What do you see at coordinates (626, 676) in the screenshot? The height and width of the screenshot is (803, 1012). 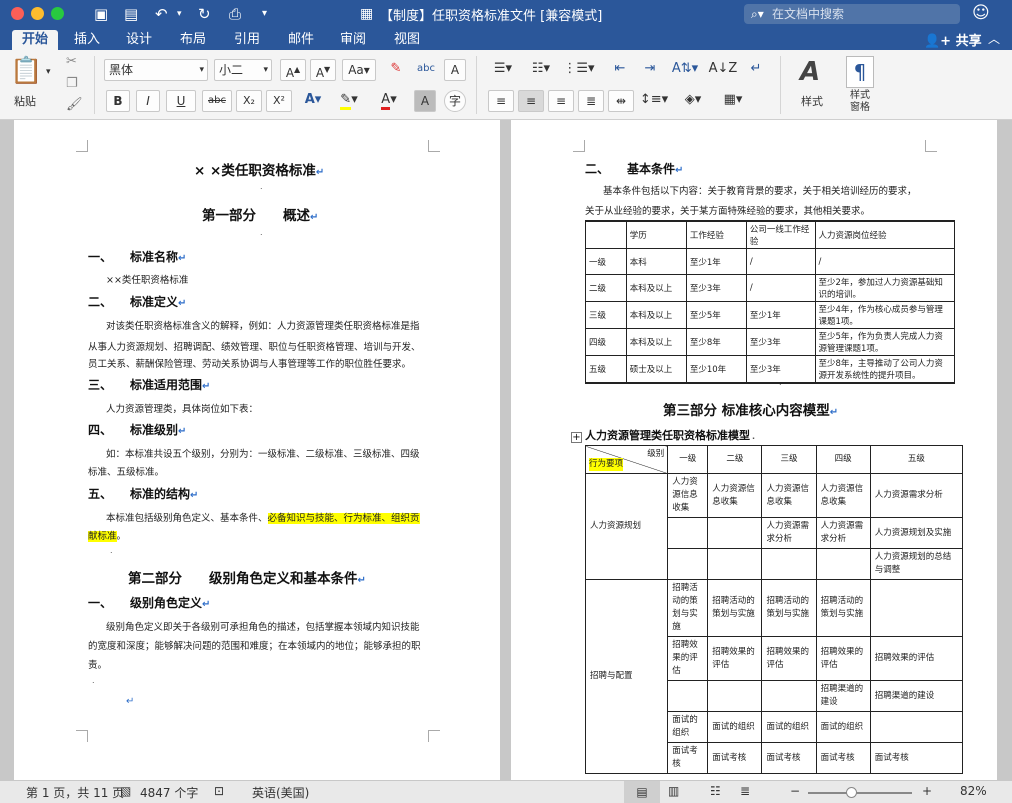 I see `behavior-group-cell: 招聘与配置` at bounding box center [626, 676].